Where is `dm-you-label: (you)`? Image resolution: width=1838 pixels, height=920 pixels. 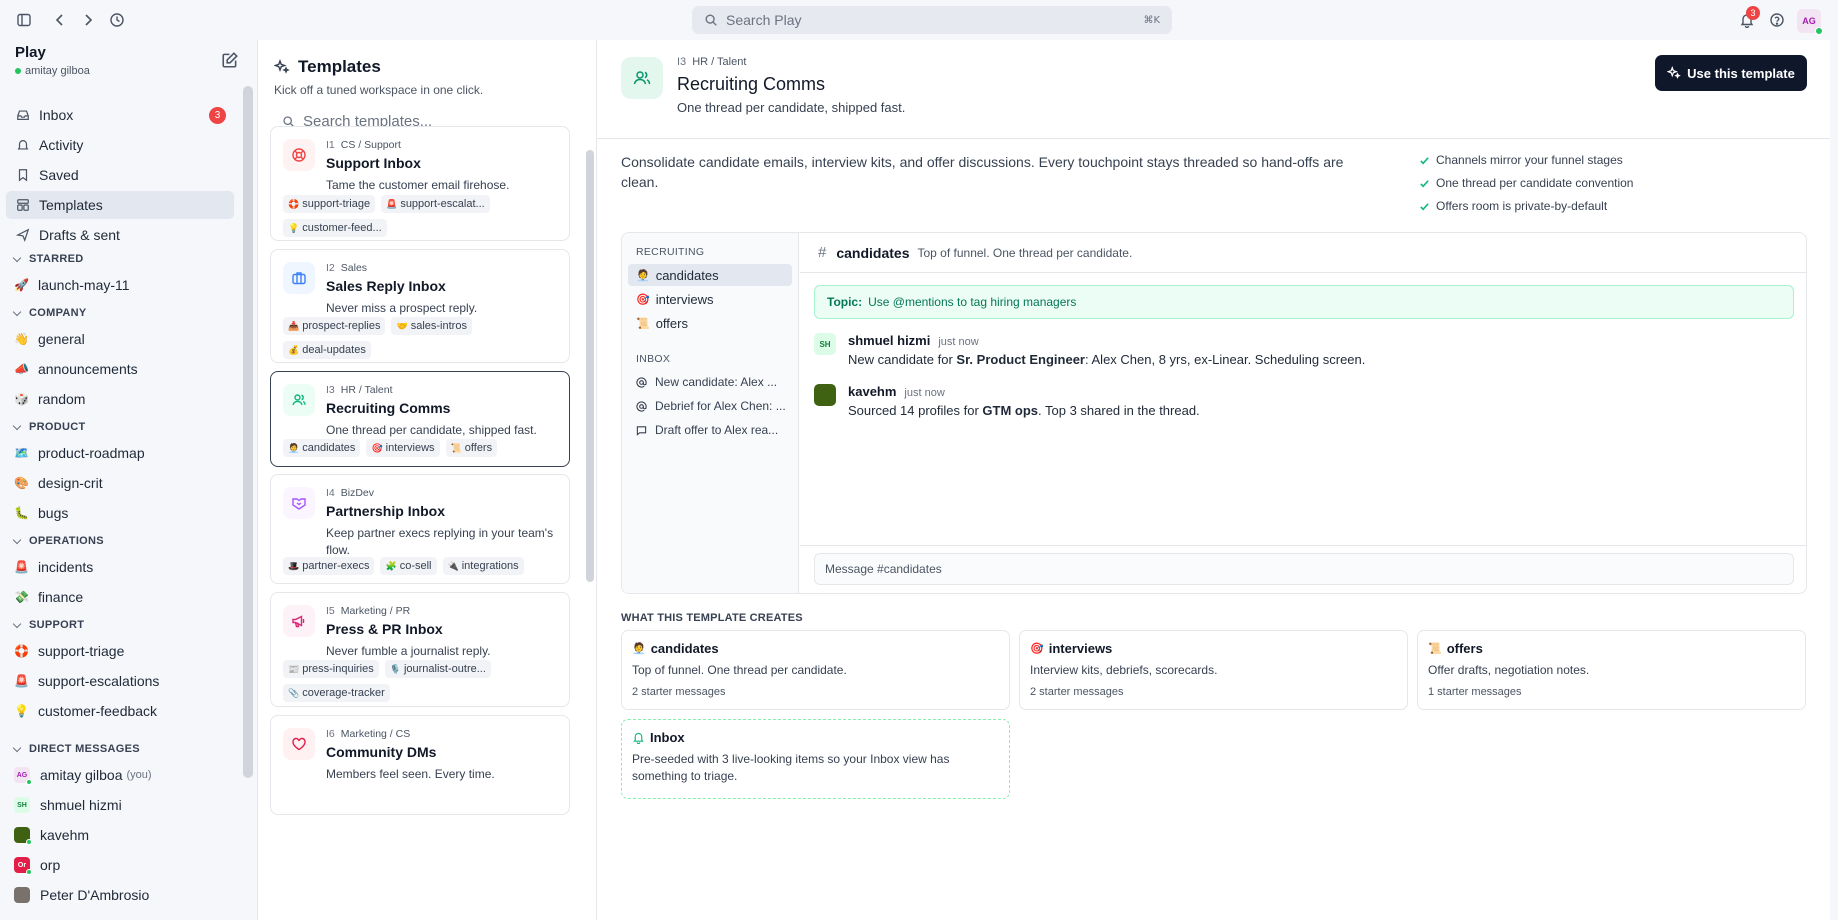 dm-you-label: (you) is located at coordinates (139, 775).